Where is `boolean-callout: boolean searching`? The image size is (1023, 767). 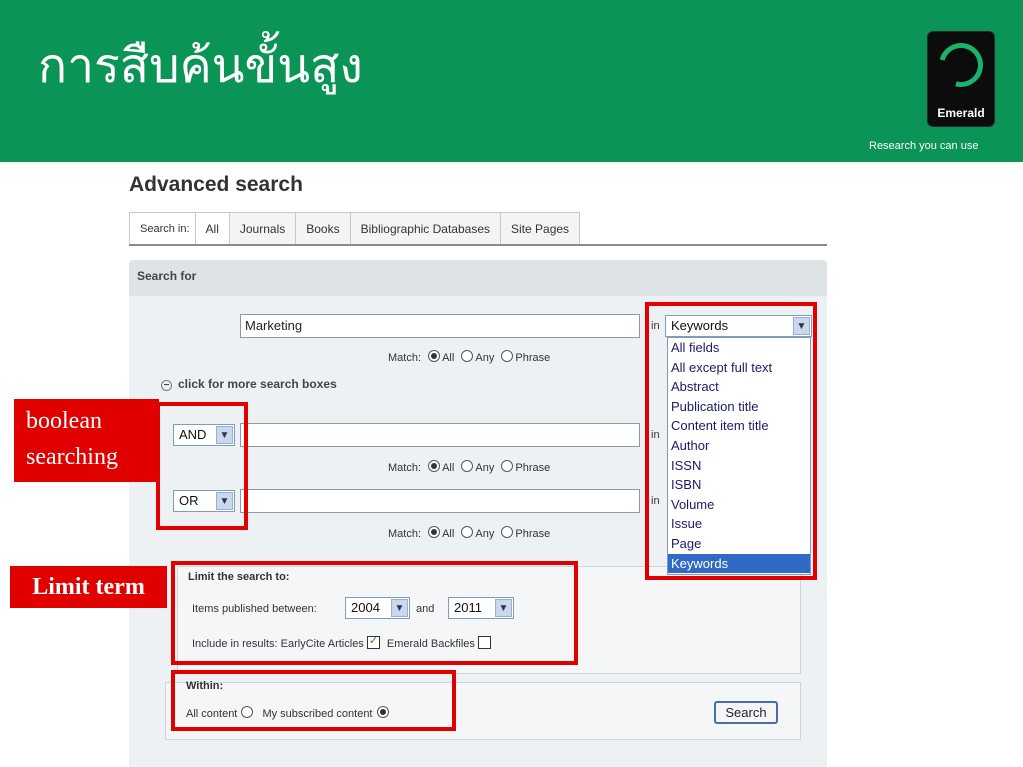
boolean-callout: boolean searching is located at coordinates (86, 440).